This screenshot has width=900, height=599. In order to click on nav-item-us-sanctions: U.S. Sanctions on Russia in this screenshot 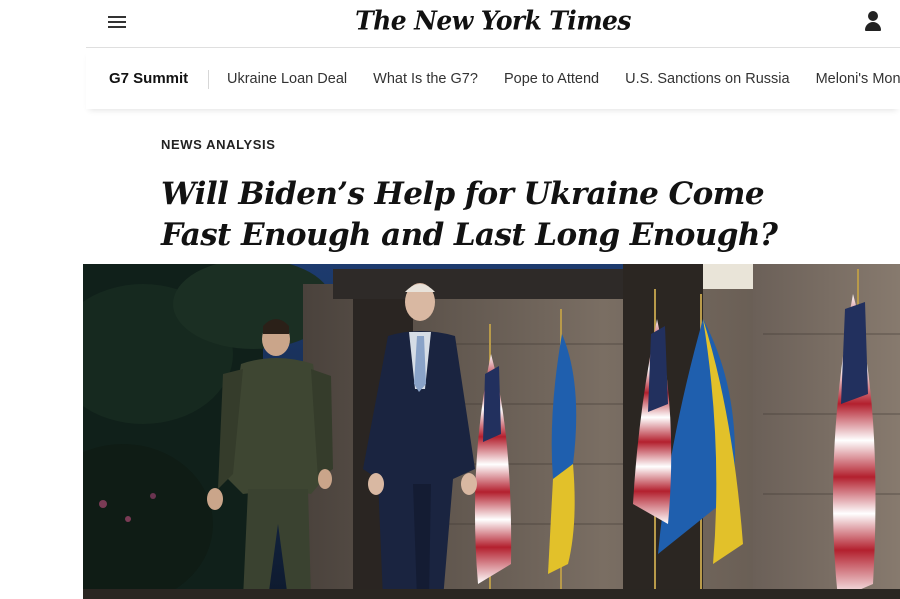, I will do `click(707, 79)`.